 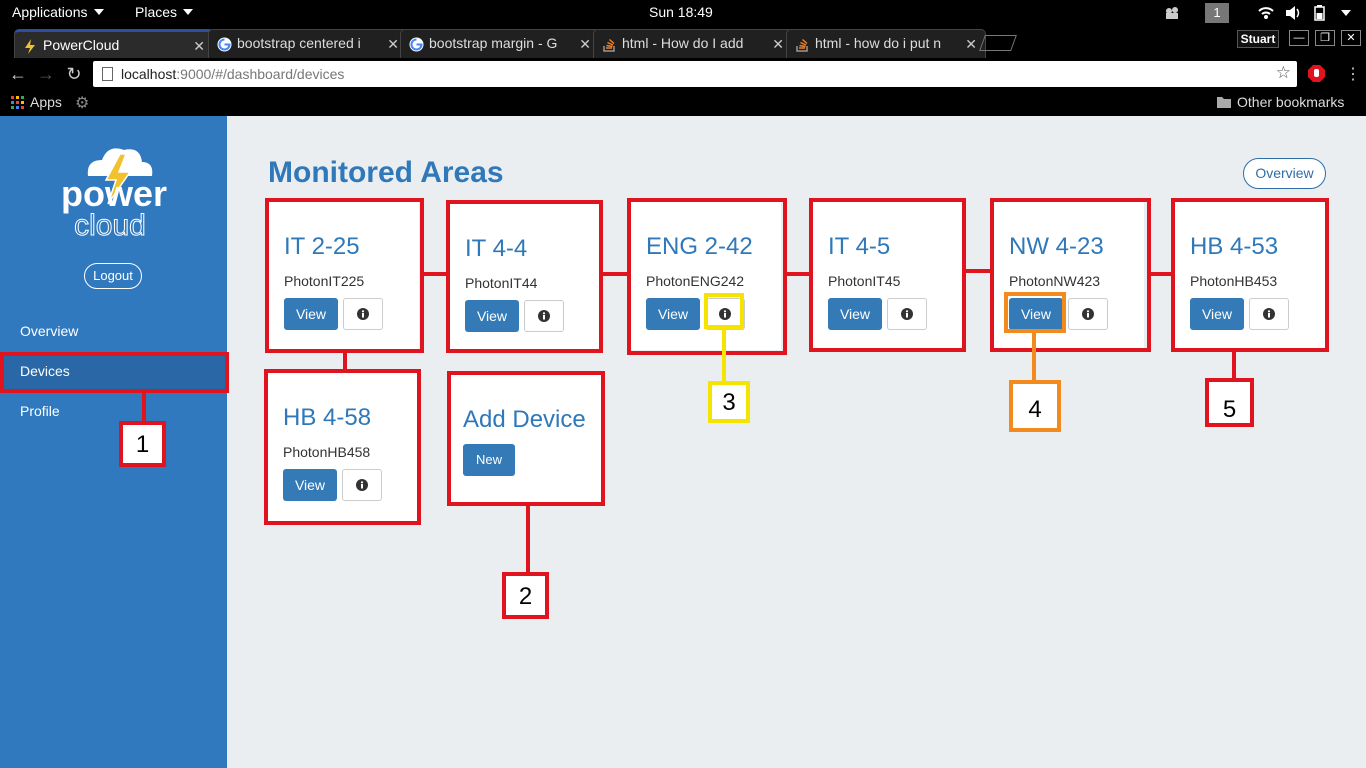 I want to click on logo-text-cloud: cloud, so click(x=110, y=225).